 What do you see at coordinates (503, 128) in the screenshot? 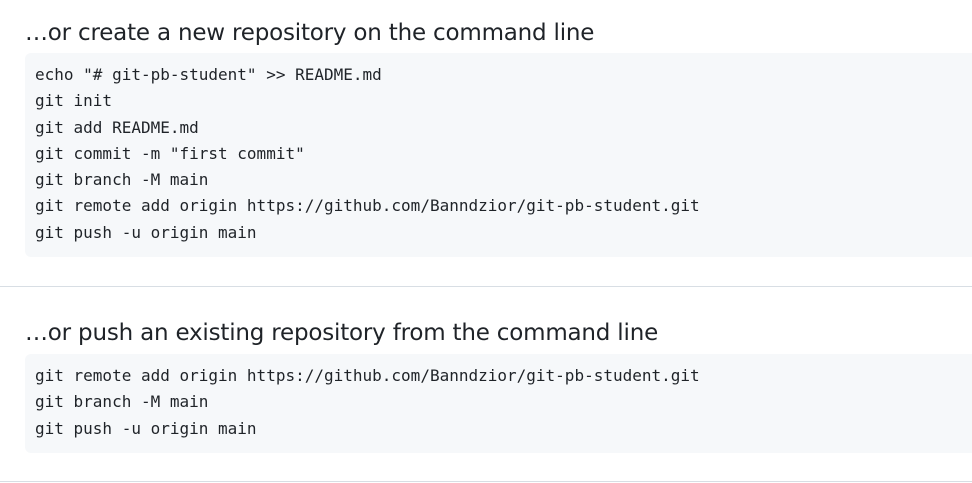
I see `code-line: git add README.md` at bounding box center [503, 128].